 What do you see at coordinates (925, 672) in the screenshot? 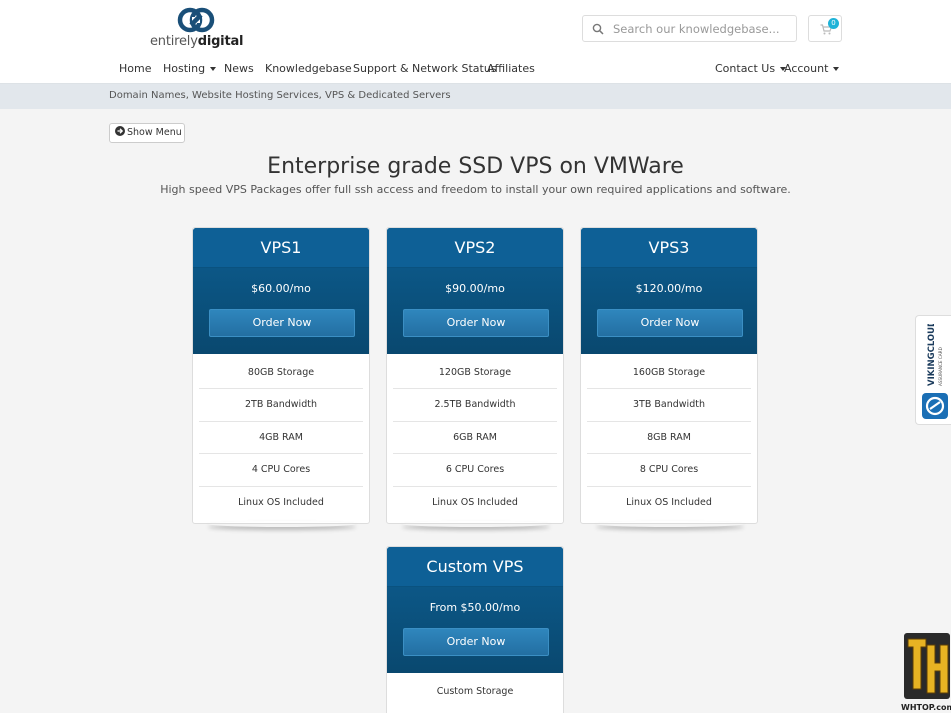
I see `whtop-watermark: WHTOP.com` at bounding box center [925, 672].